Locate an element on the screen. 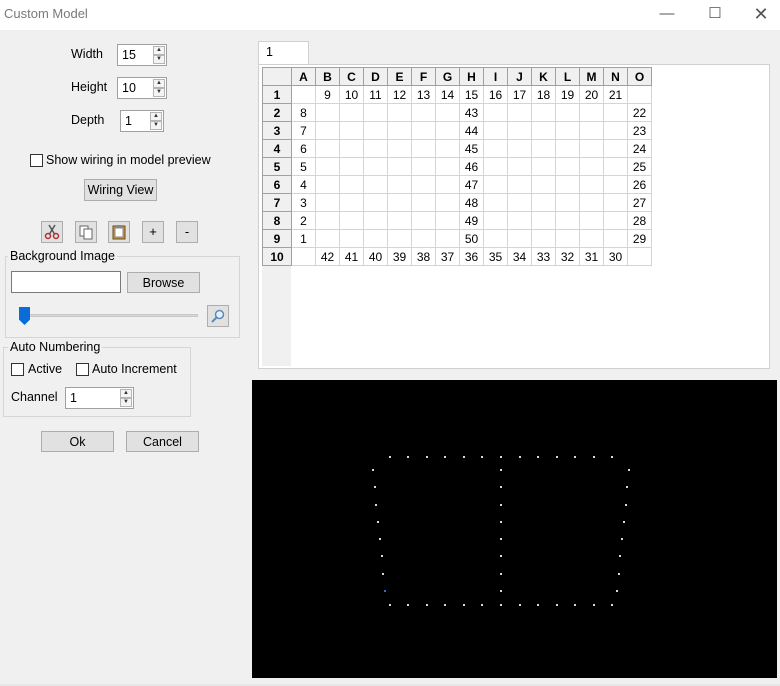 The height and width of the screenshot is (686, 780). column-header: K is located at coordinates (543, 76).